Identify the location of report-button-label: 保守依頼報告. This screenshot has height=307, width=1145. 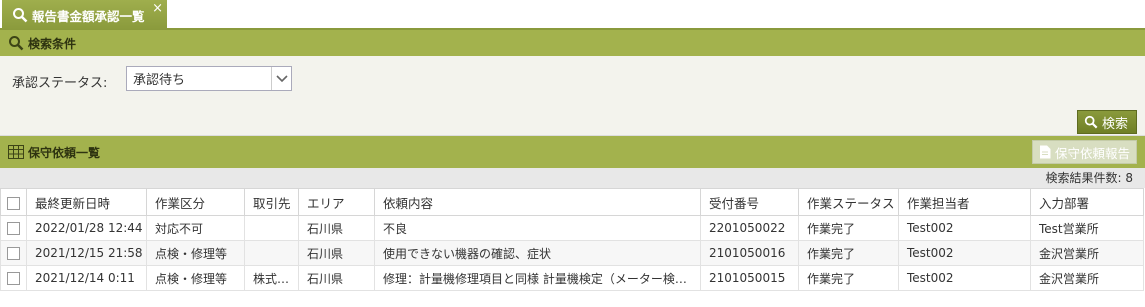
(1092, 153).